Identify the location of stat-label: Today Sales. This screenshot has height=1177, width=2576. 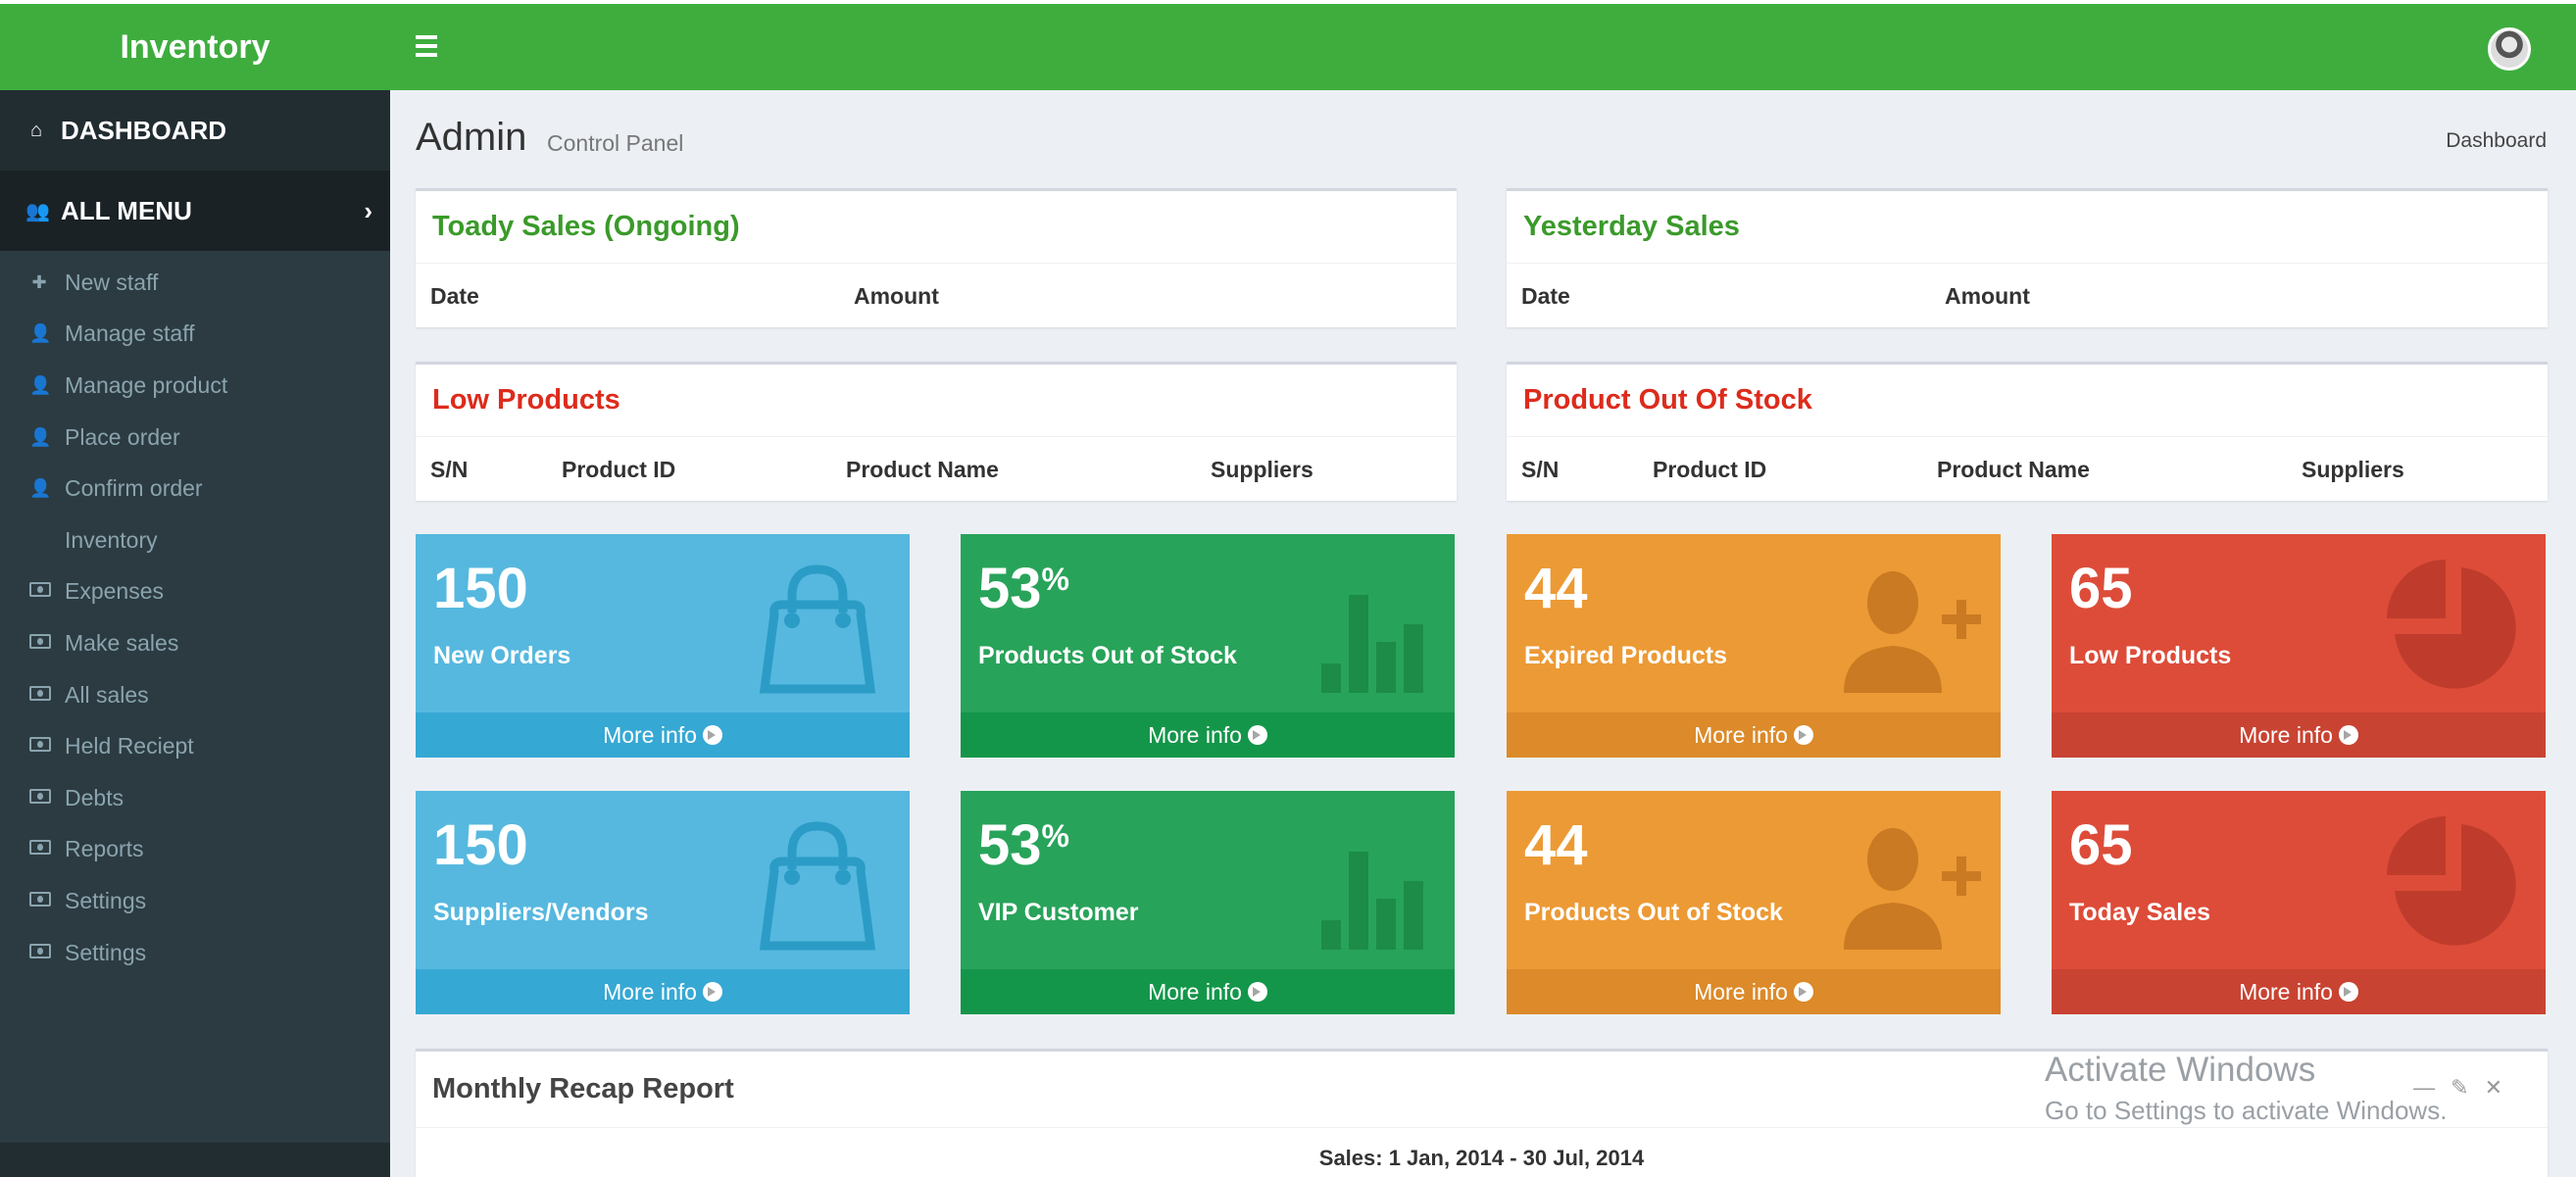
(2140, 913).